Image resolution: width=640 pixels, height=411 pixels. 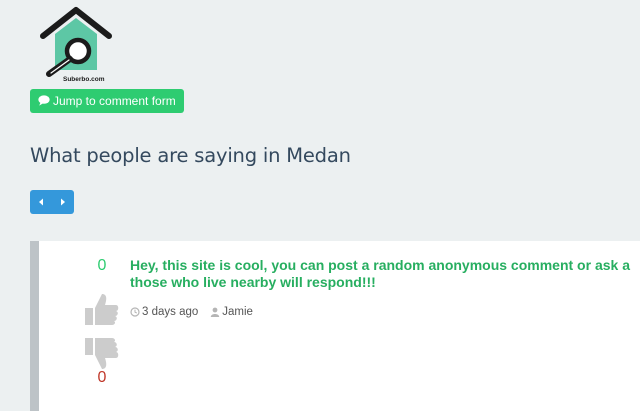 I want to click on upvote-count: 0, so click(x=102, y=265).